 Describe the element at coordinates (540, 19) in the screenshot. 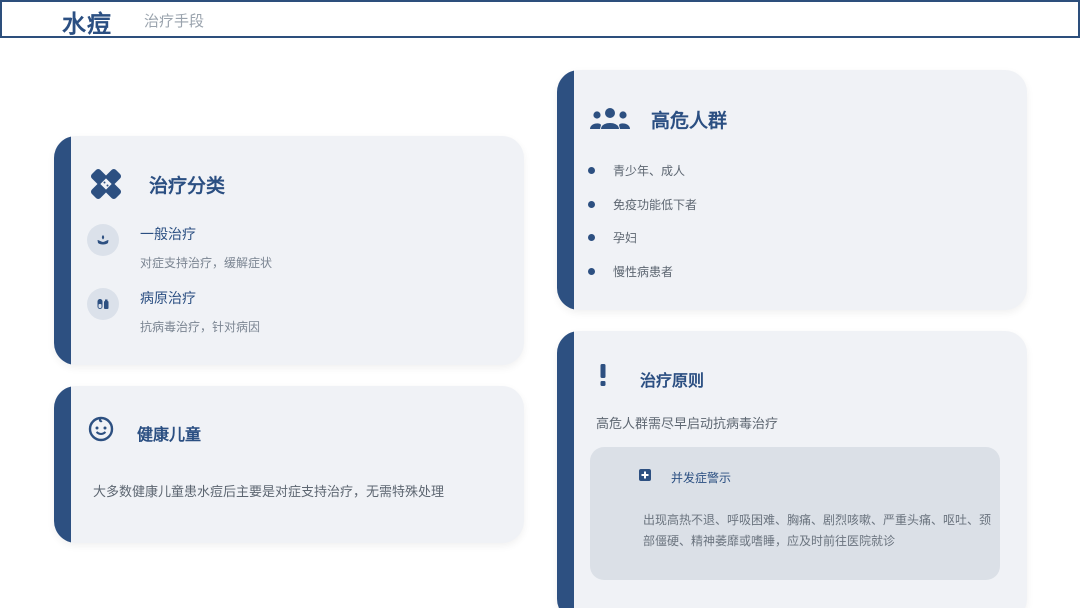

I see `title-bar: 水痘 治疗手段` at that location.